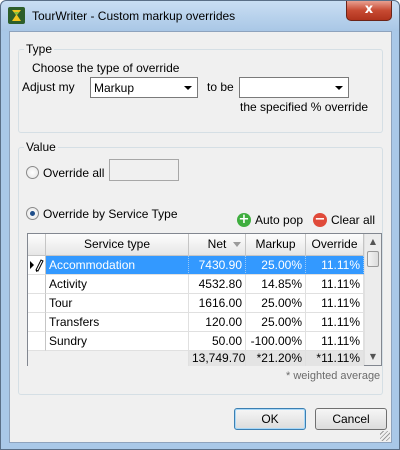  What do you see at coordinates (16, 15) in the screenshot?
I see `tourwriter-logo-icon` at bounding box center [16, 15].